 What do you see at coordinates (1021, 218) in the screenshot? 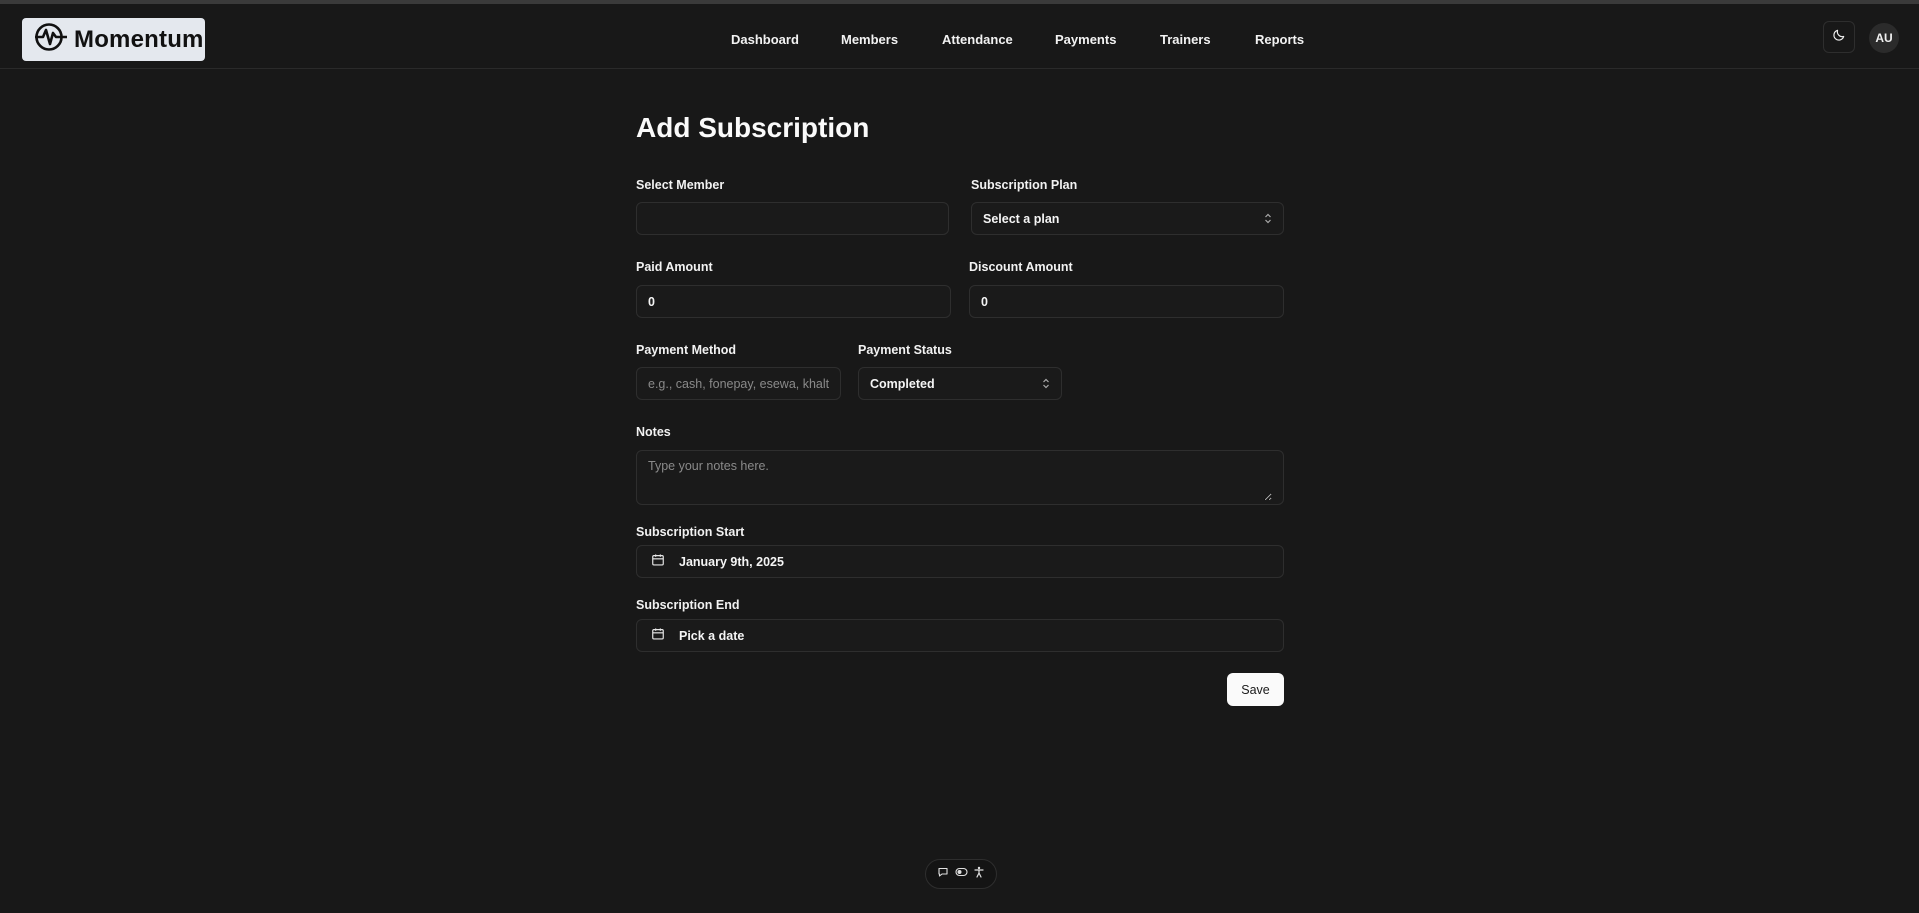
I see `subscription-plan-value: Select a plan` at bounding box center [1021, 218].